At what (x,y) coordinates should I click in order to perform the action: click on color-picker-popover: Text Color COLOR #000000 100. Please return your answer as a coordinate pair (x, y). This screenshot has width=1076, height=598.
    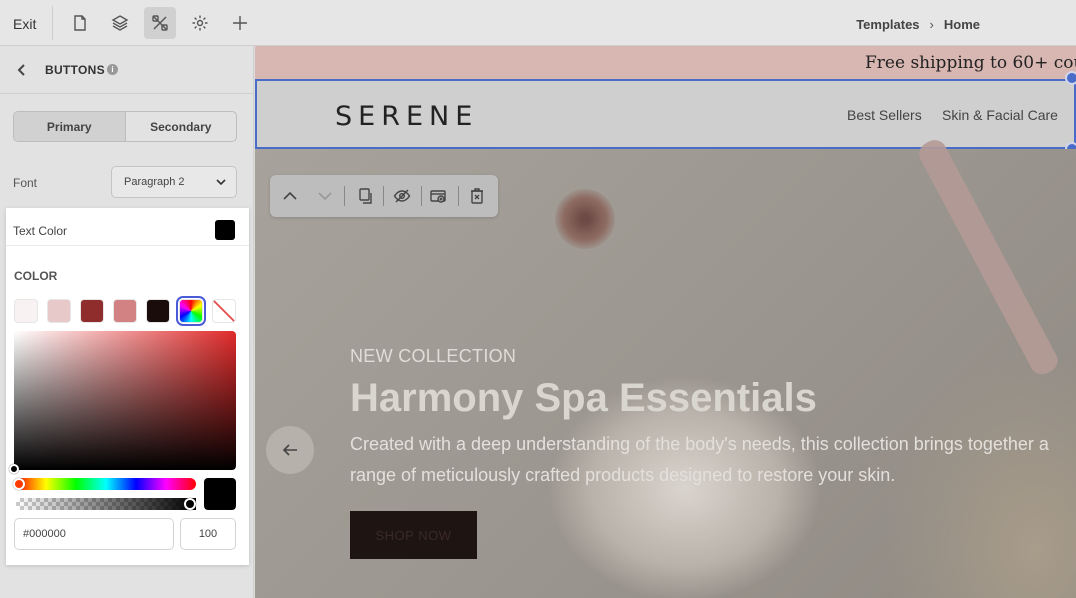
    Looking at the image, I should click on (127, 386).